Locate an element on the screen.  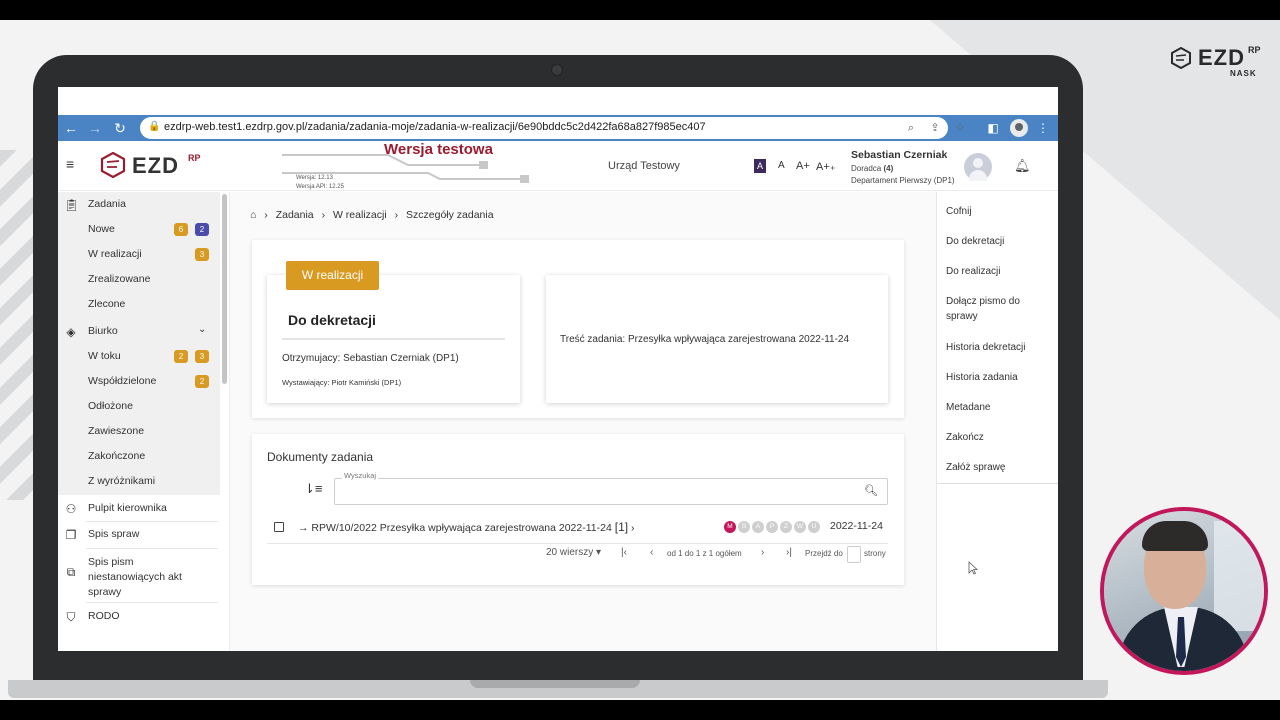
files-icon: ❐ is located at coordinates (71, 535).